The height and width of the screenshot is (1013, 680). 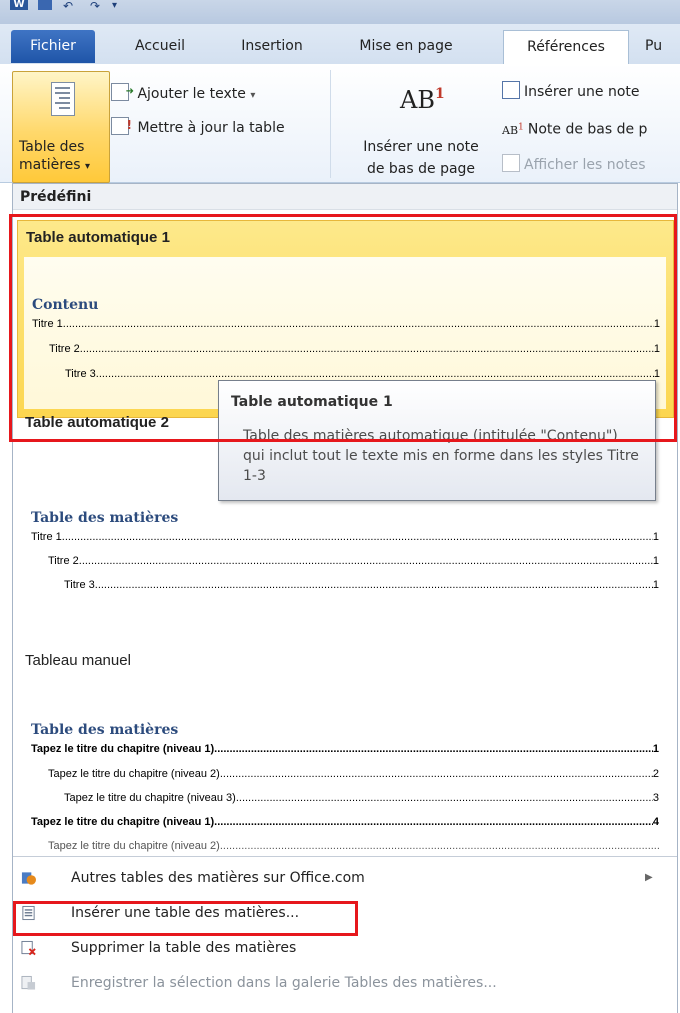 I want to click on undo-icon: ↶, so click(x=68, y=6).